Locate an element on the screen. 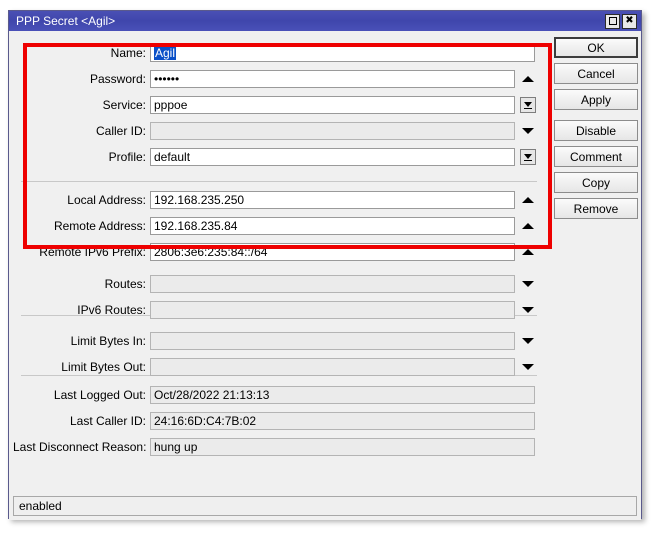 This screenshot has width=652, height=534. input-remote-ipv6-prefix: 2806:3e6:235:84::/64 is located at coordinates (332, 252).